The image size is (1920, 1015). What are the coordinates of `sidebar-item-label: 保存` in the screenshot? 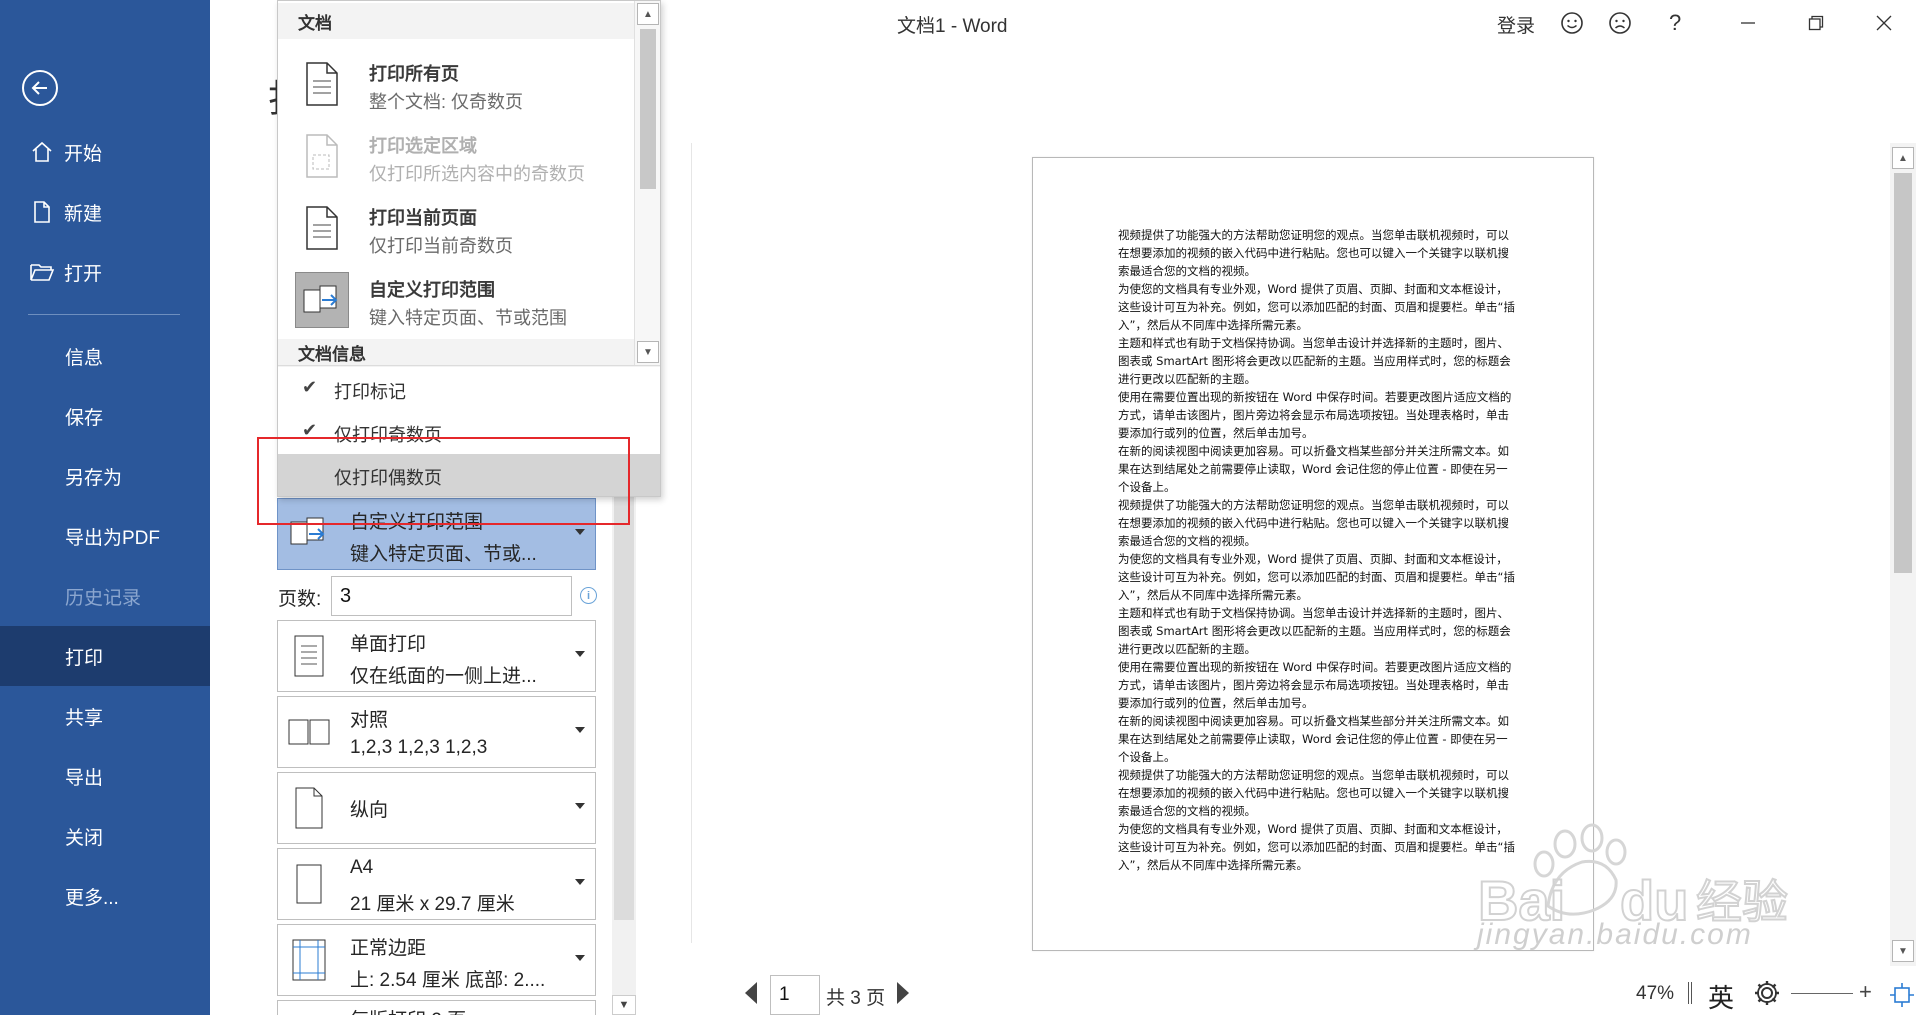 It's located at (84, 418).